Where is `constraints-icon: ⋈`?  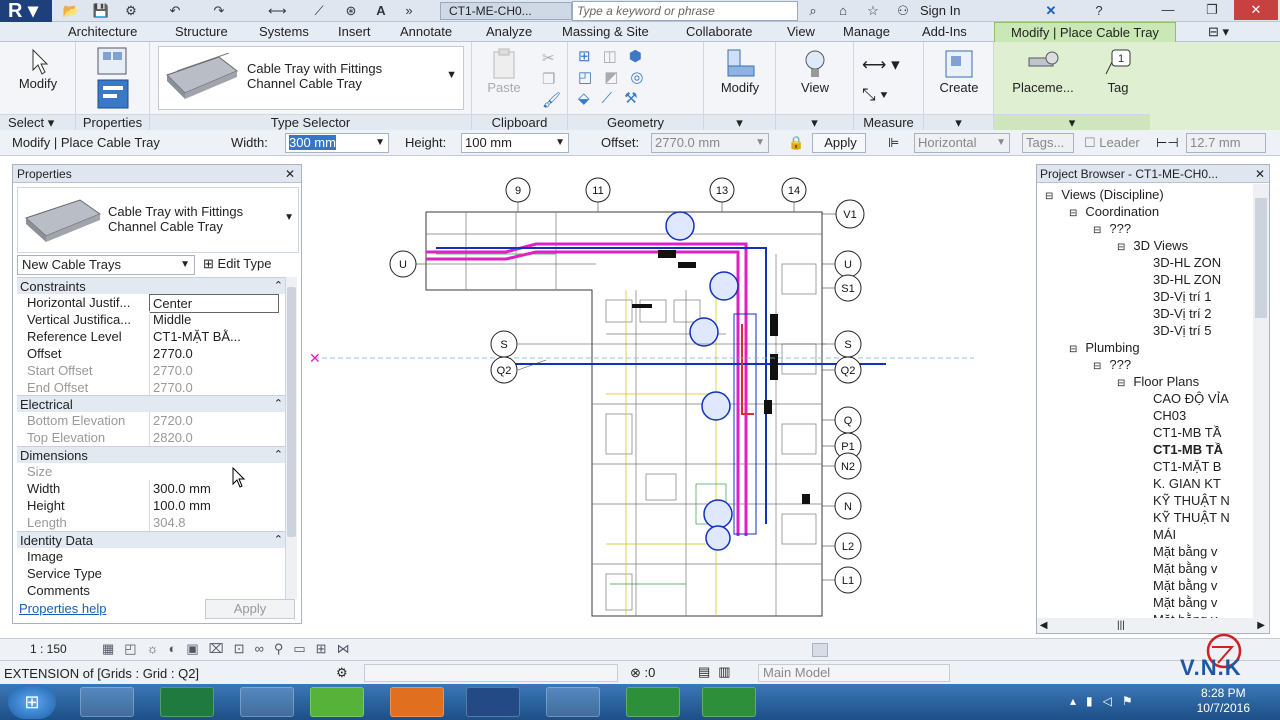
constraints-icon: ⋈ is located at coordinates (348, 648).